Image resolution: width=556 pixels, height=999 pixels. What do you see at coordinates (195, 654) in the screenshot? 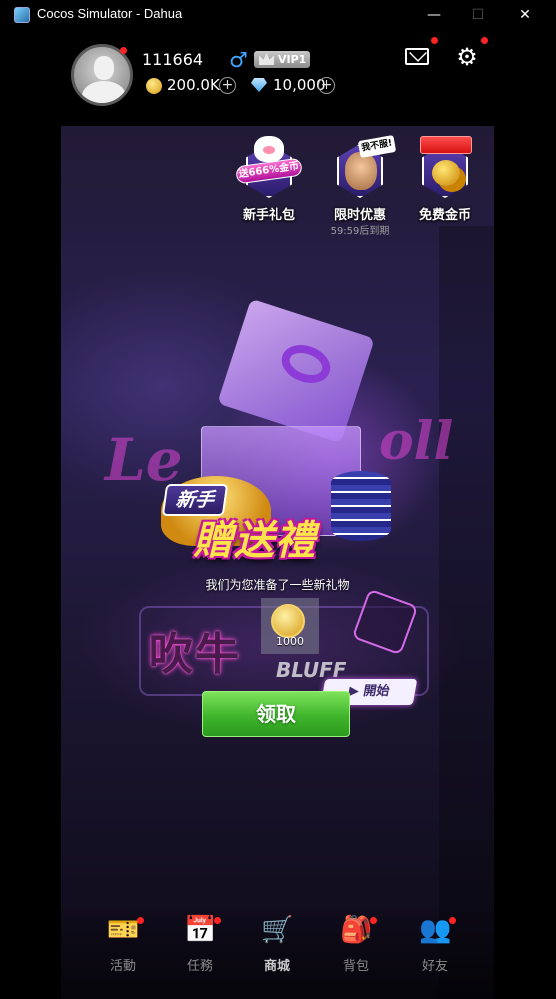
I see `bluff-sign-title: 吹牛` at bounding box center [195, 654].